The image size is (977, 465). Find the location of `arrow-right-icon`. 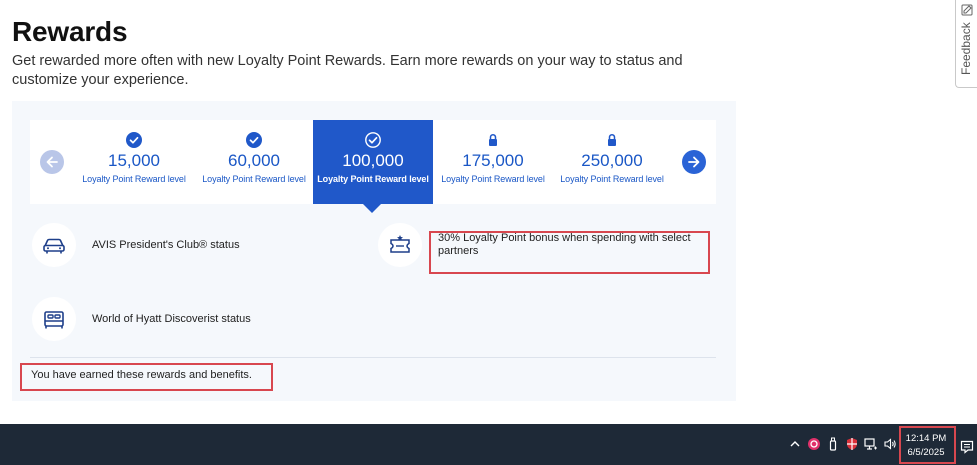

arrow-right-icon is located at coordinates (694, 162).